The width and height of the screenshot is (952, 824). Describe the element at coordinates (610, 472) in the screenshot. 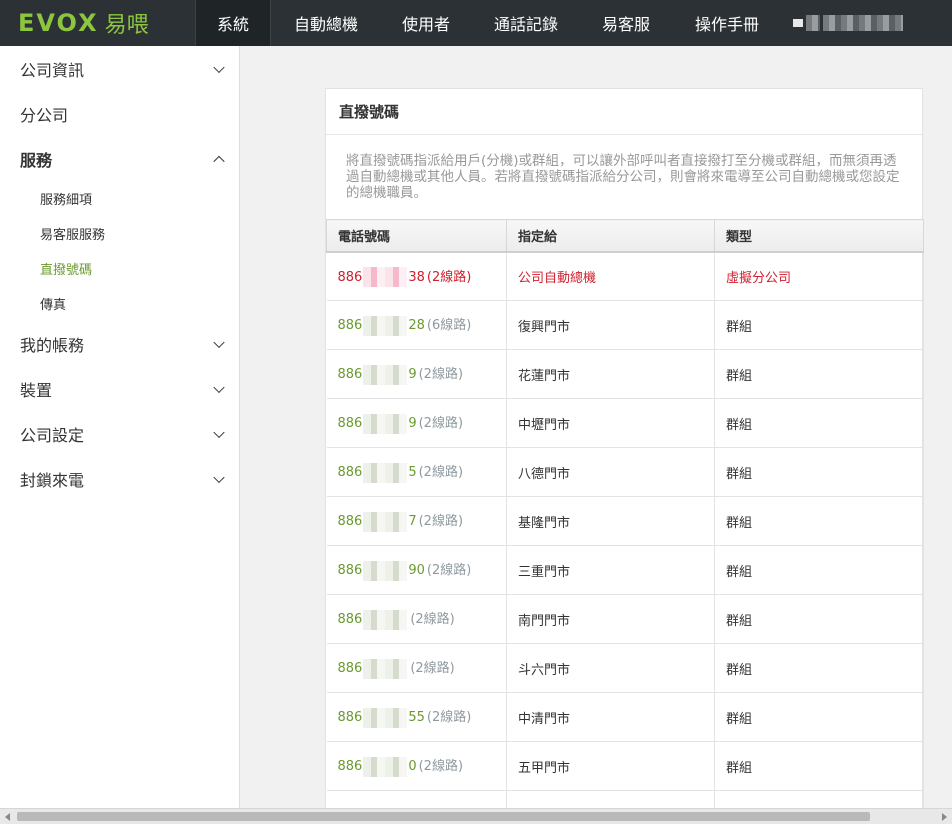

I see `assigned-cell: 八德門市` at that location.